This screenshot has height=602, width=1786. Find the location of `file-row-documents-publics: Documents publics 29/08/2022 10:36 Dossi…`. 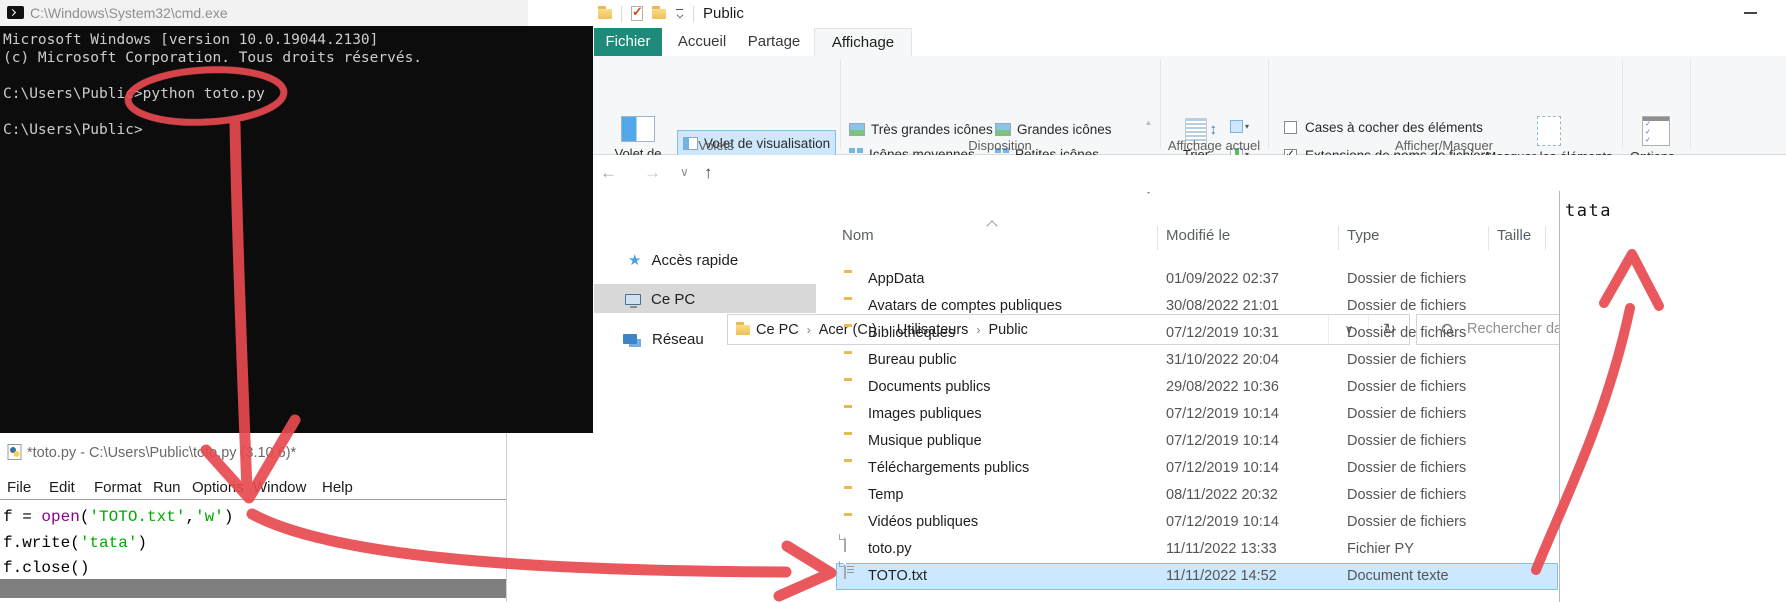

file-row-documents-publics: Documents publics 29/08/2022 10:36 Dossi… is located at coordinates (1197, 387).